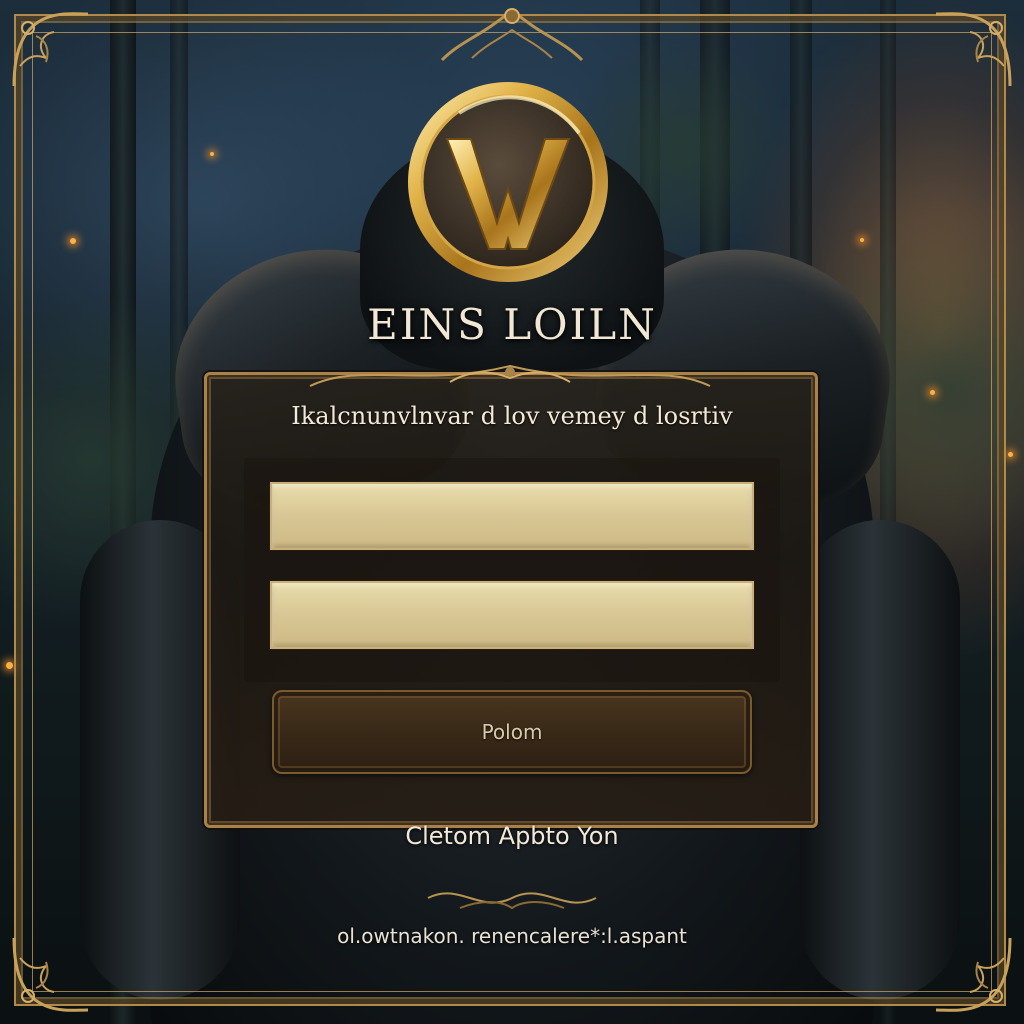 This screenshot has height=1024, width=1024. What do you see at coordinates (512, 416) in the screenshot?
I see `login-subtitle: Ikalcnunvlnvar d lov vemey d losrtiv` at bounding box center [512, 416].